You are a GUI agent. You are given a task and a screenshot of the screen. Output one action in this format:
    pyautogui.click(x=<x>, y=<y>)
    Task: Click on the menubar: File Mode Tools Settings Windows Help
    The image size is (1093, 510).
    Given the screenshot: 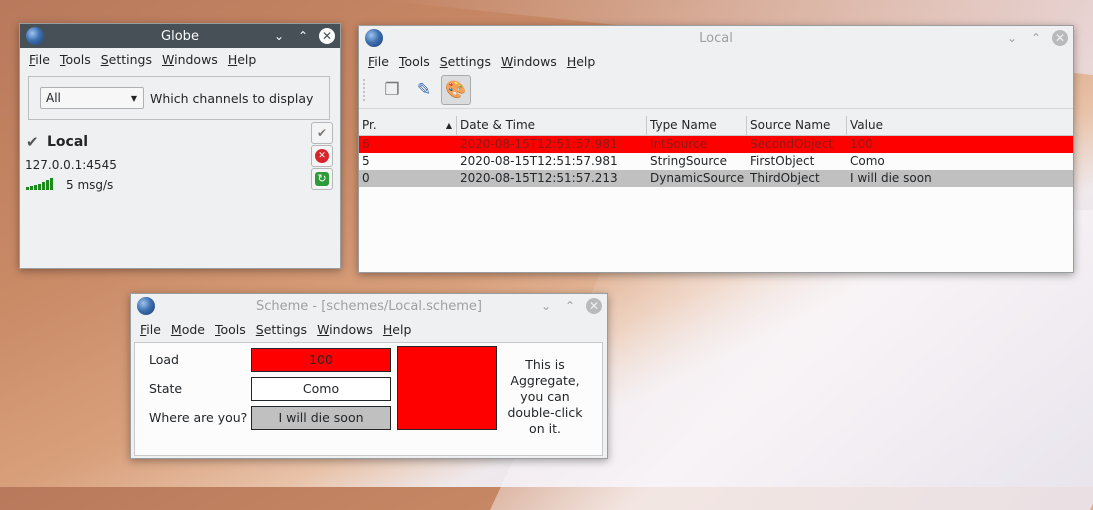 What is the action you would take?
    pyautogui.click(x=369, y=329)
    